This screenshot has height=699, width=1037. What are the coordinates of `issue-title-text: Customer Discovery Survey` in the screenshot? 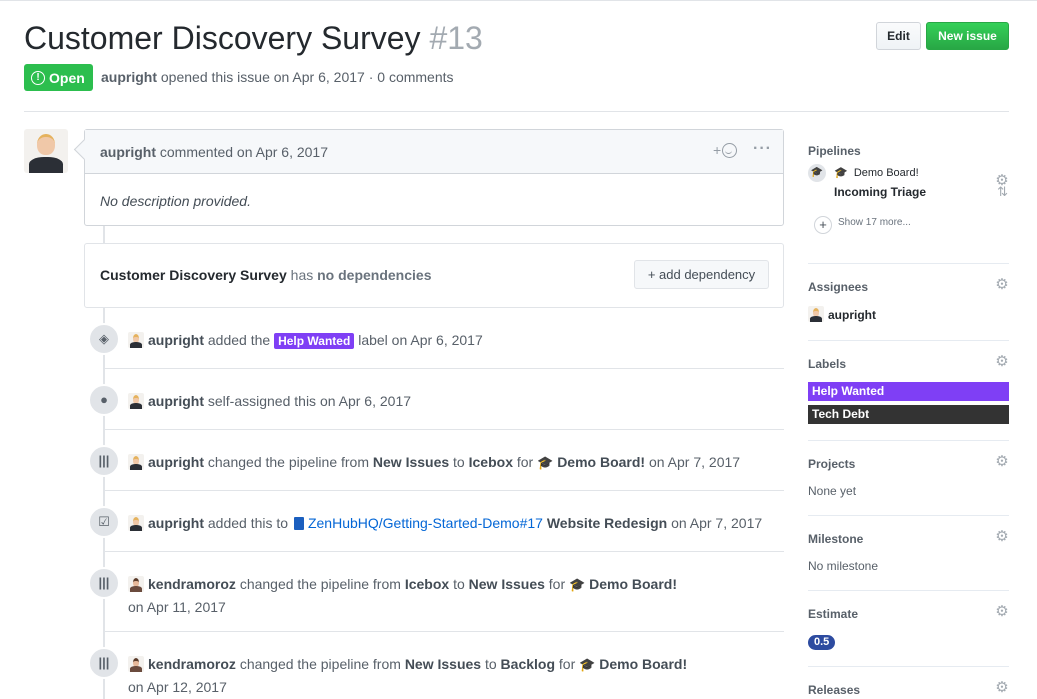 It's located at (222, 38).